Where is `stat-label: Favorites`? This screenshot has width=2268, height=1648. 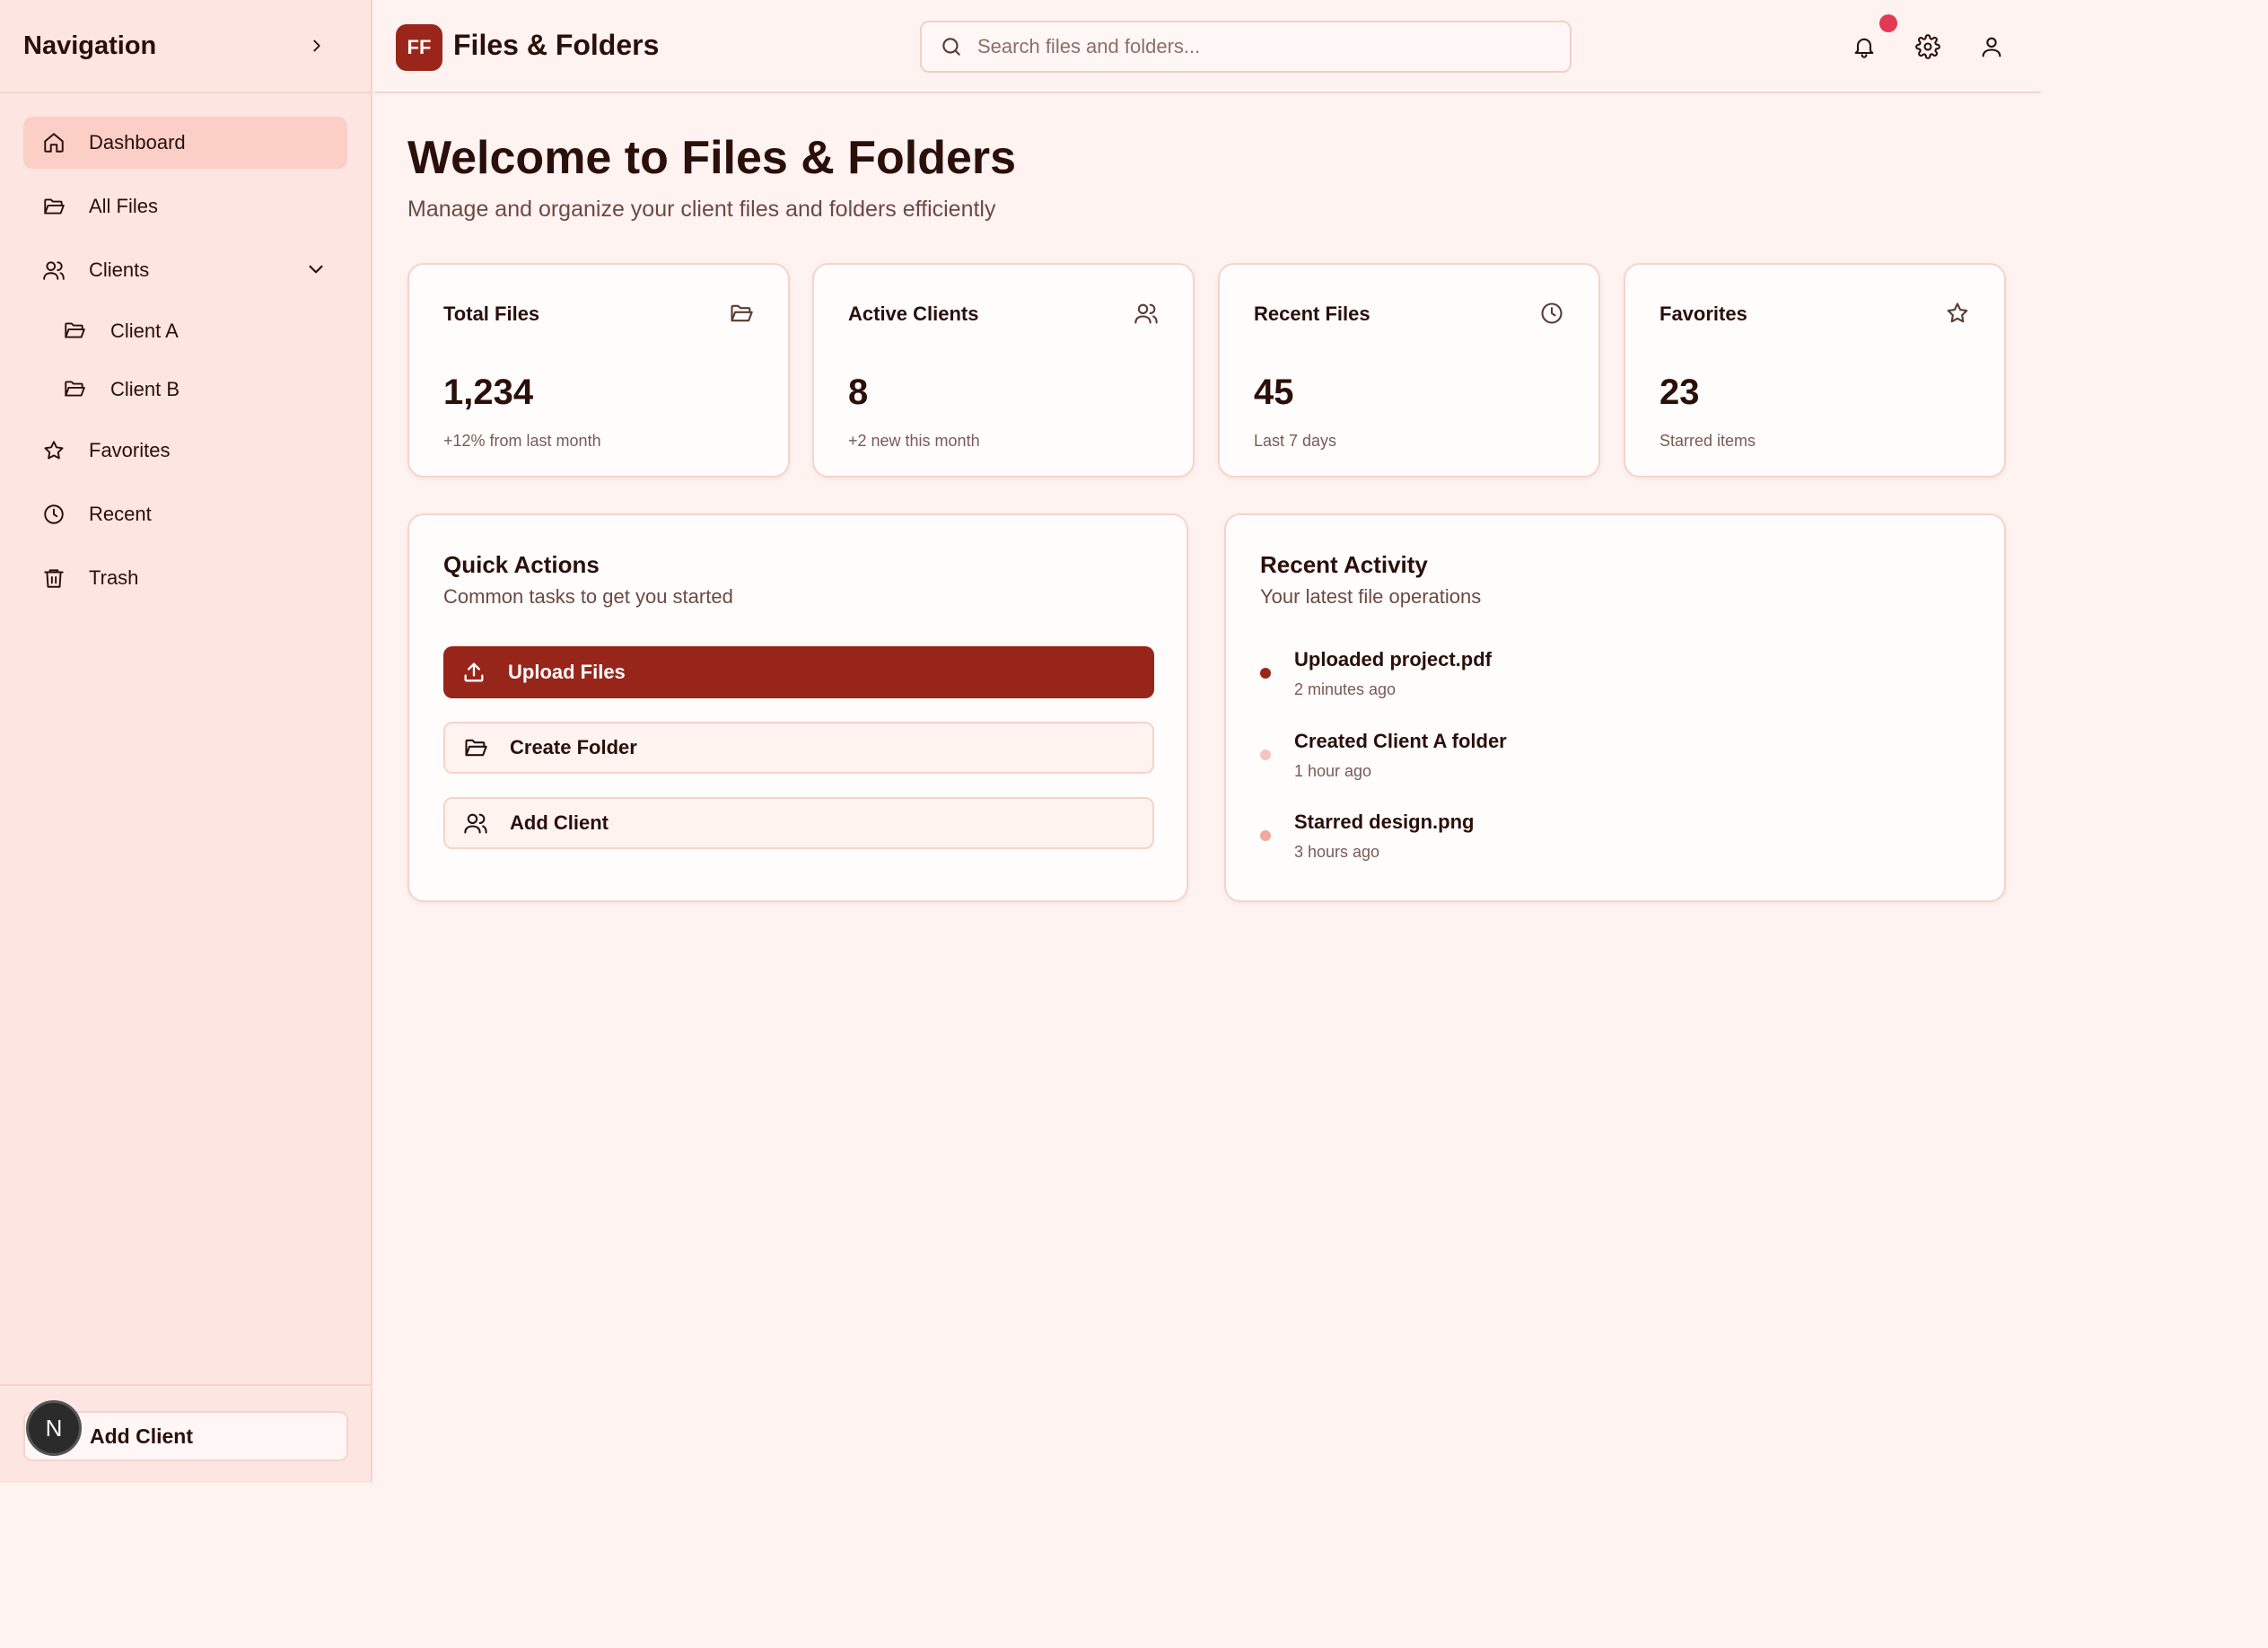
stat-label: Favorites is located at coordinates (1703, 313).